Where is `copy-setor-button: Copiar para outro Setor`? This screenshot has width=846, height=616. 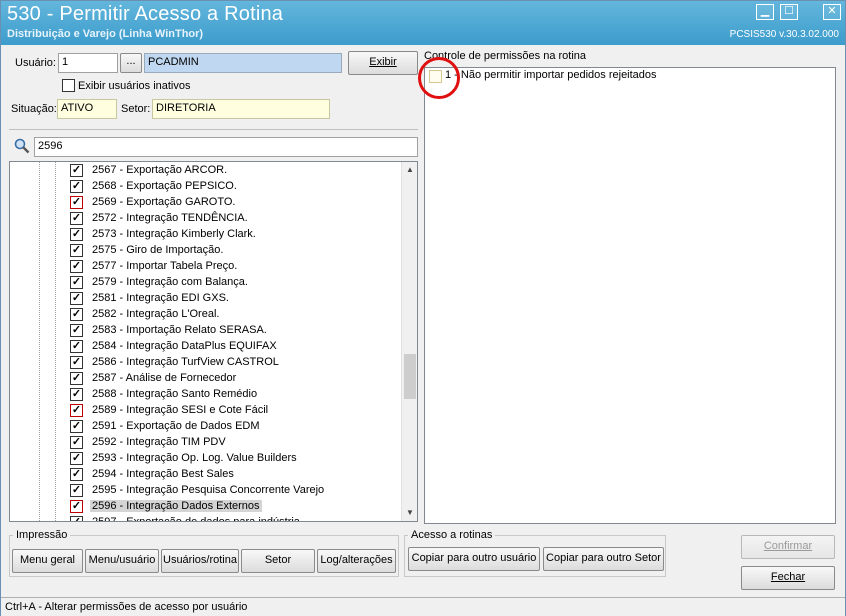
copy-setor-button: Copiar para outro Setor is located at coordinates (603, 559).